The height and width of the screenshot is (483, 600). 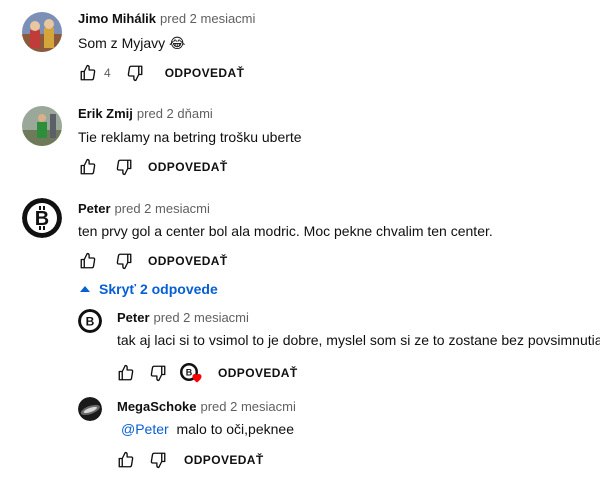 What do you see at coordinates (132, 43) in the screenshot?
I see `comment-text: Som z Myjavy 😂` at bounding box center [132, 43].